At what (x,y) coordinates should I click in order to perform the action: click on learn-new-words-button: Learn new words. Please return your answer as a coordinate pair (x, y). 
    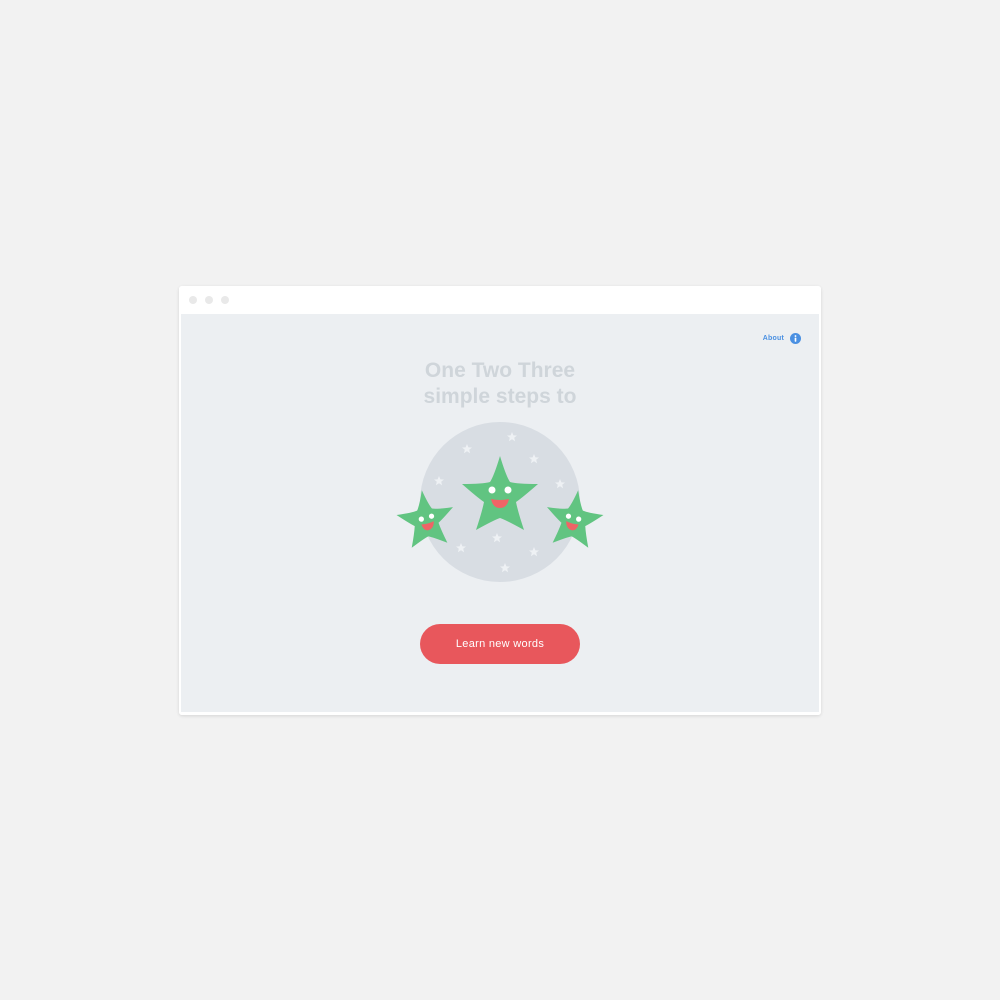
    Looking at the image, I should click on (500, 644).